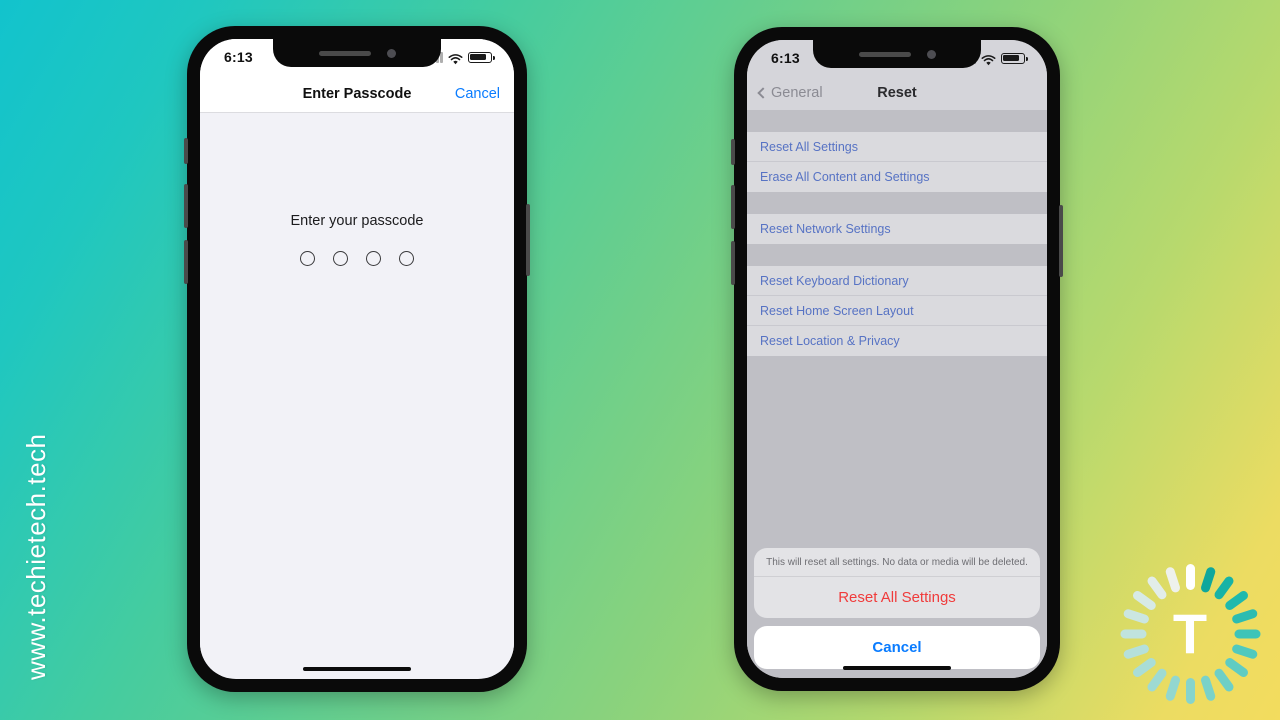  Describe the element at coordinates (357, 221) in the screenshot. I see `passcode-prompt: Enter your passcode` at that location.